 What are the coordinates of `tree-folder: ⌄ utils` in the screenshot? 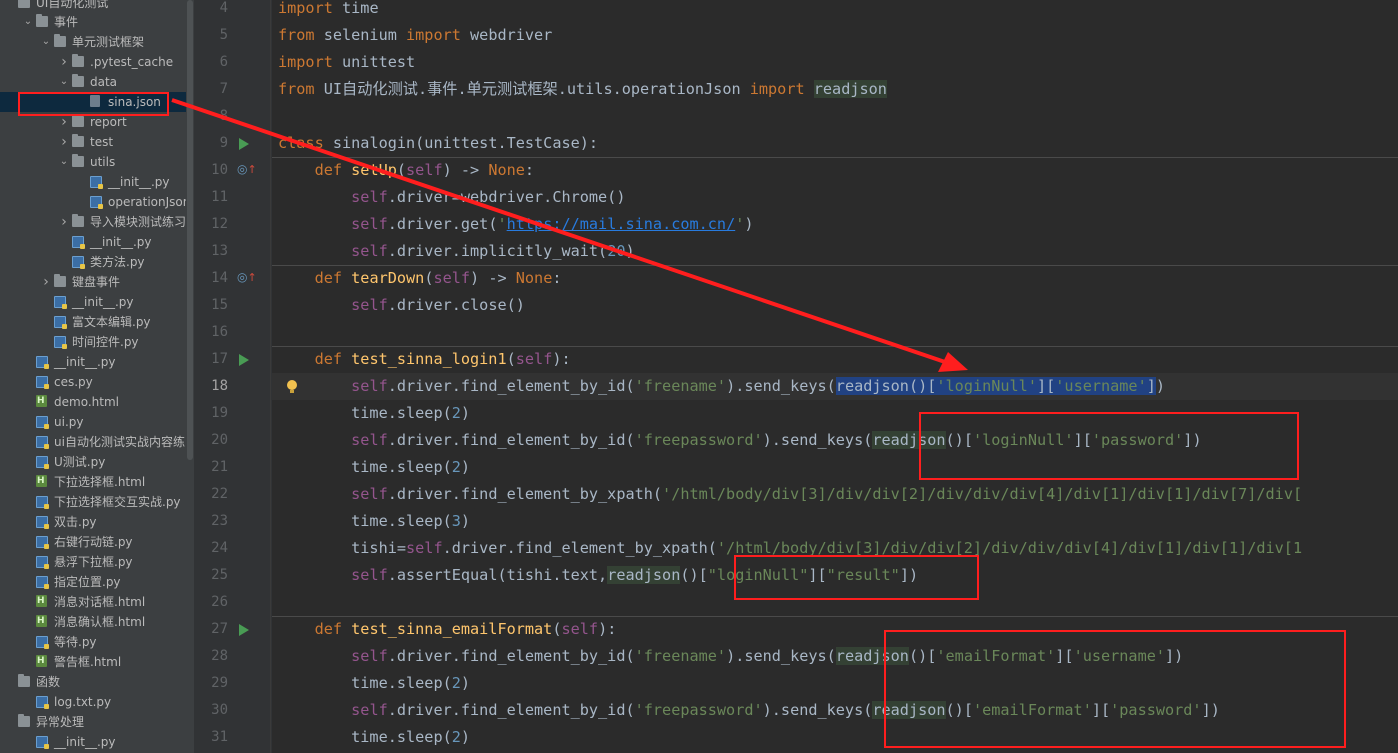 It's located at (97, 162).